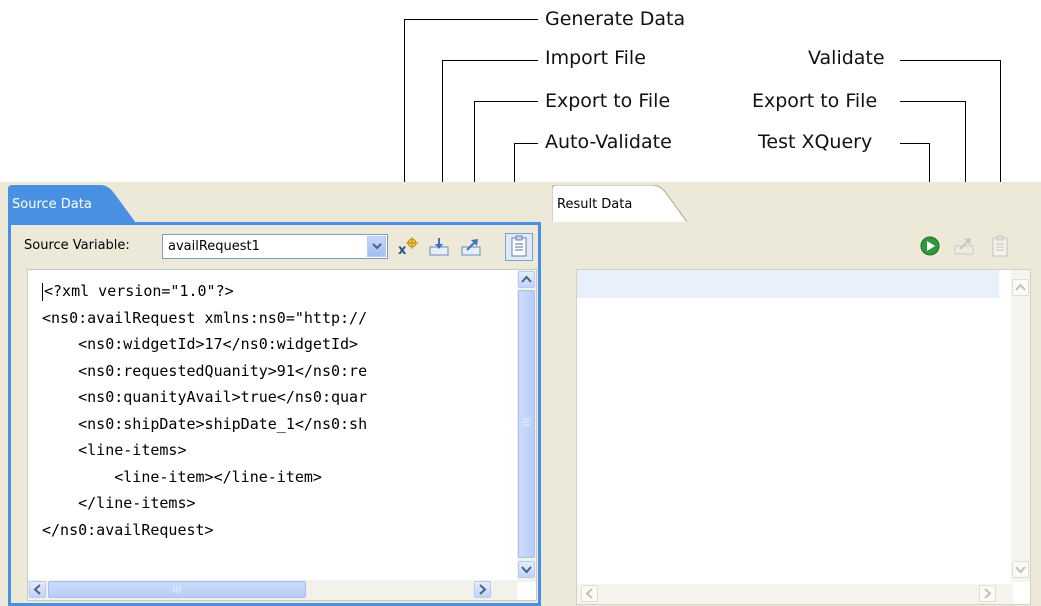 The width and height of the screenshot is (1041, 606). What do you see at coordinates (200, 344) in the screenshot?
I see `code-line: <ns0:widgetId>17</ns0:widgetId>` at bounding box center [200, 344].